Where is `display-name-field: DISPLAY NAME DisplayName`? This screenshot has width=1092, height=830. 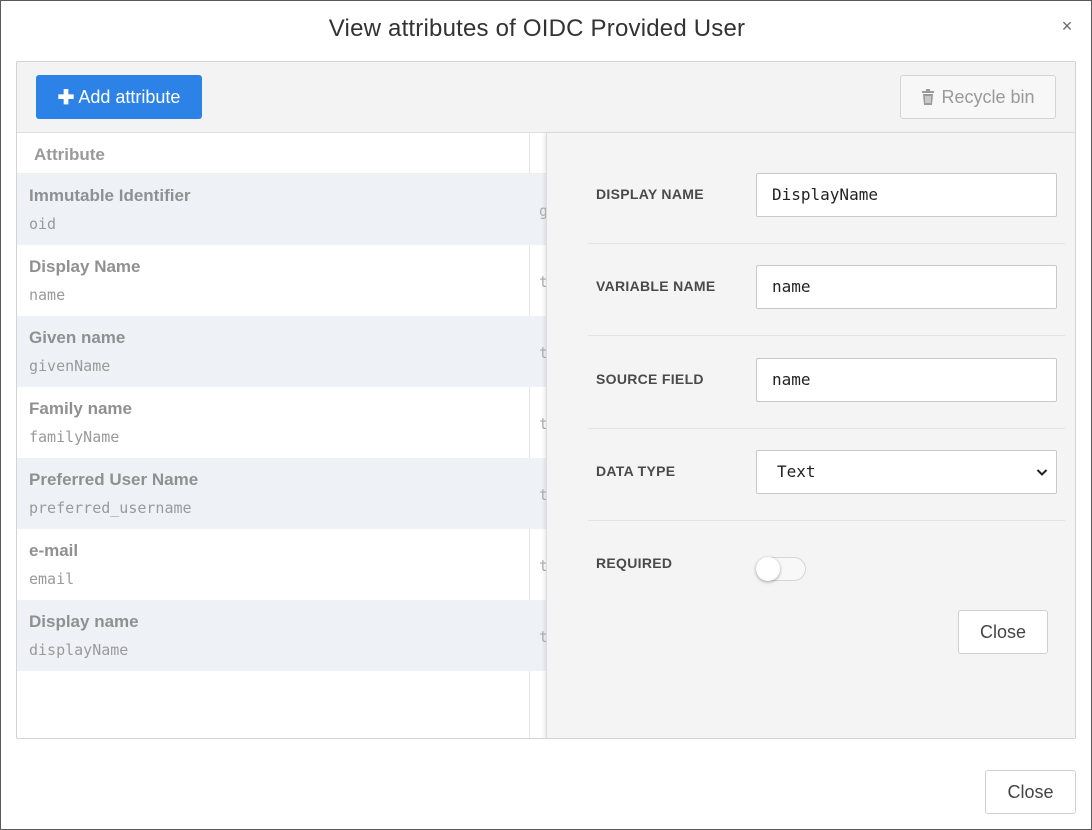
display-name-field: DISPLAY NAME DisplayName is located at coordinates (826, 198).